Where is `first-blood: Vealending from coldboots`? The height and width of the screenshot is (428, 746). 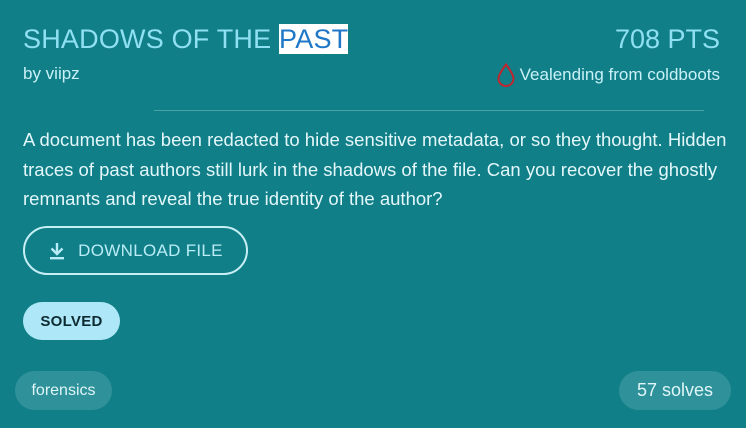 first-blood: Vealending from coldboots is located at coordinates (608, 75).